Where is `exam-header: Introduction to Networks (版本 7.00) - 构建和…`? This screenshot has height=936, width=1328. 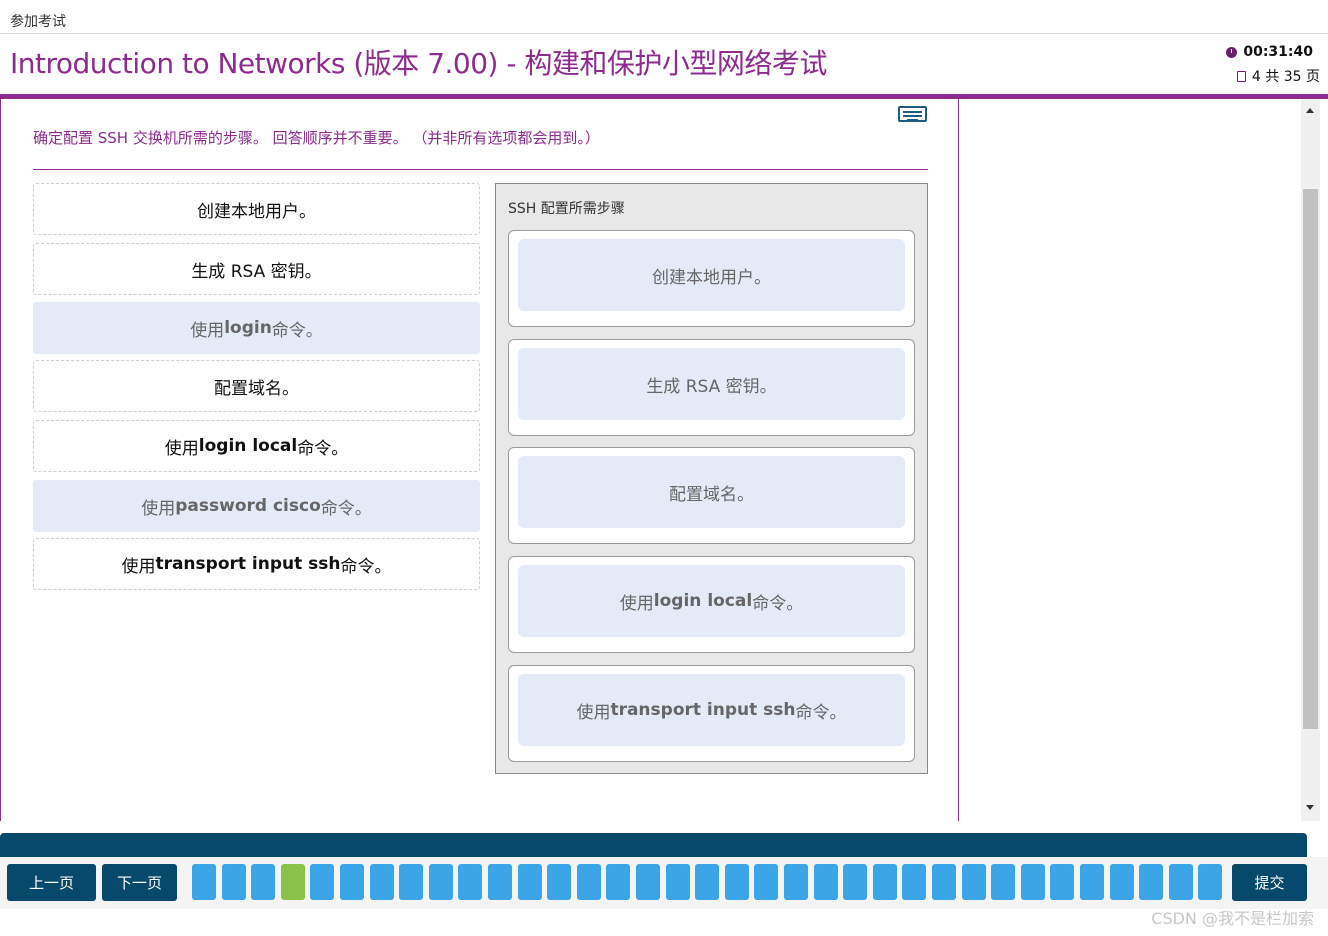 exam-header: Introduction to Networks (版本 7.00) - 构建和… is located at coordinates (664, 64).